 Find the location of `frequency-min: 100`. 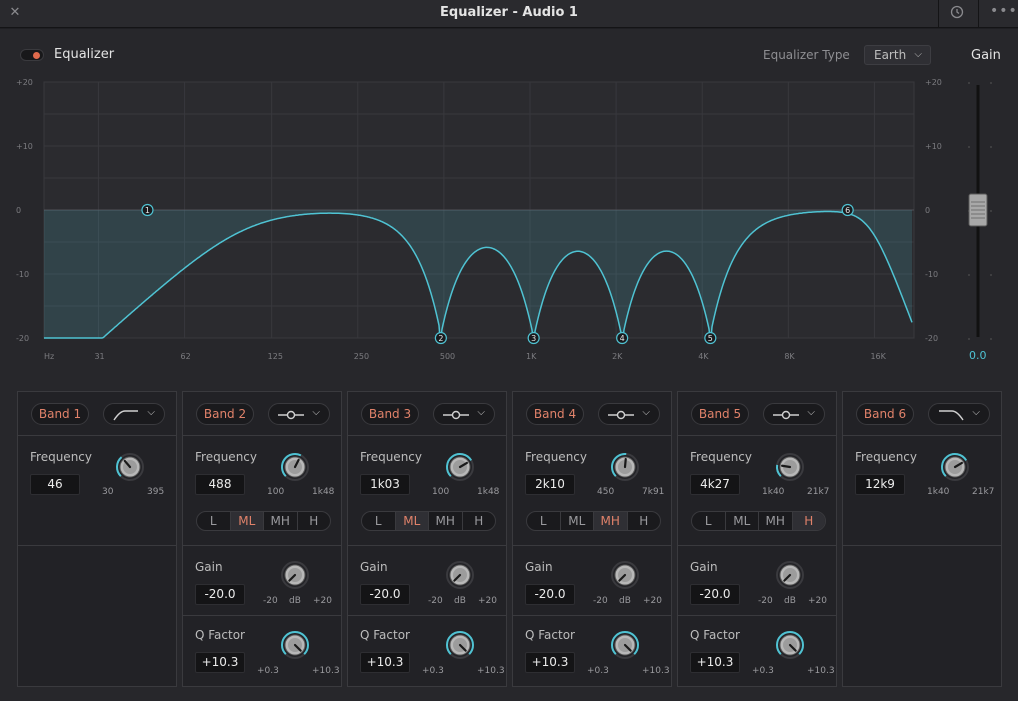

frequency-min: 100 is located at coordinates (276, 492).